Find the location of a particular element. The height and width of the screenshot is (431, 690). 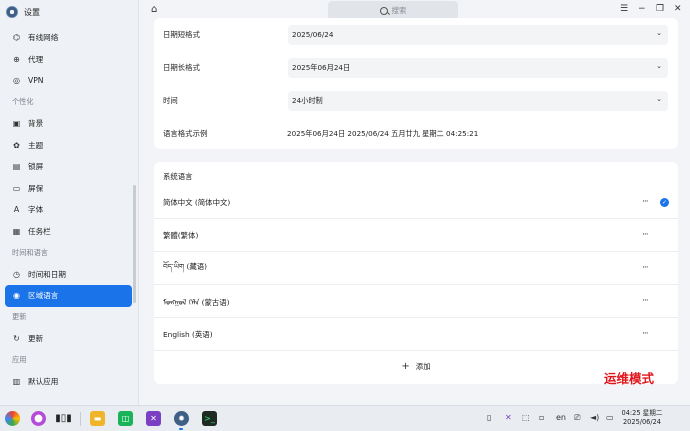

notification-tray-icon: ▫ is located at coordinates (541, 417).